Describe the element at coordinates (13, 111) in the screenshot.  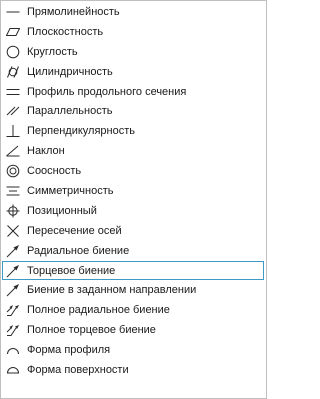
I see `parallelism-icon` at that location.